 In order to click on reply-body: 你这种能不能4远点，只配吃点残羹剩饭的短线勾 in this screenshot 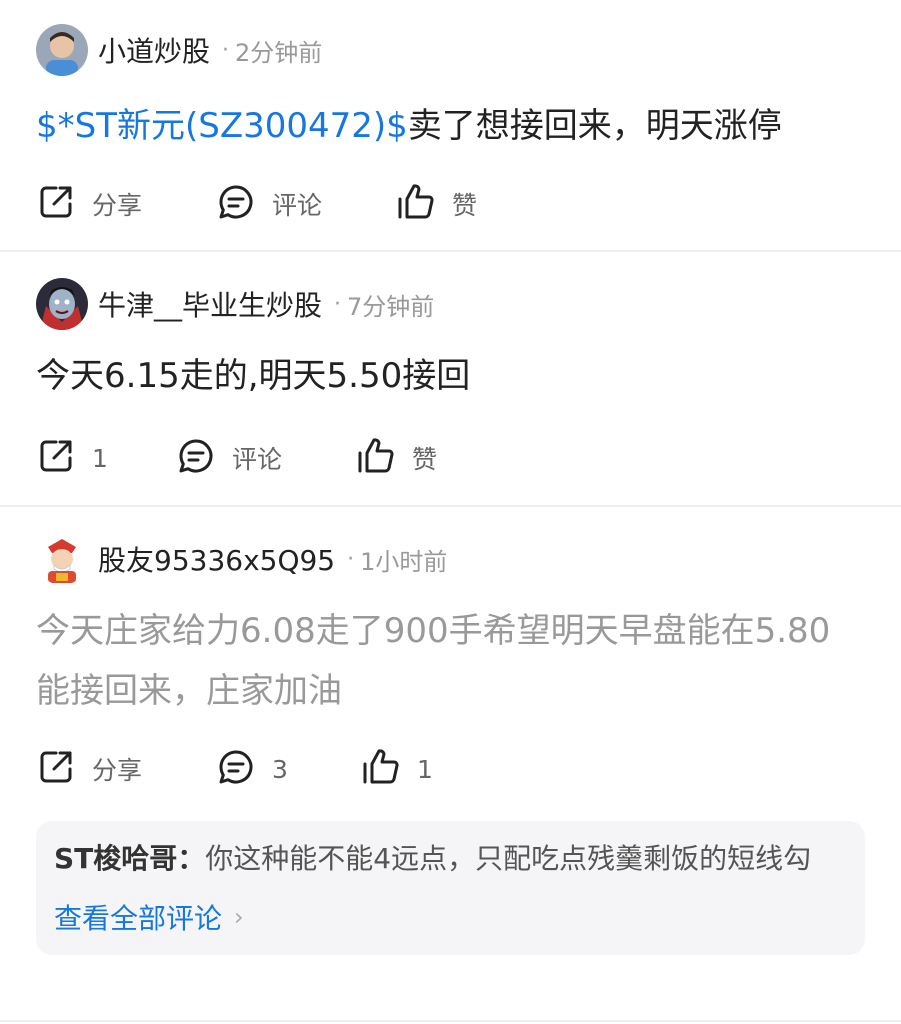, I will do `click(508, 858)`.